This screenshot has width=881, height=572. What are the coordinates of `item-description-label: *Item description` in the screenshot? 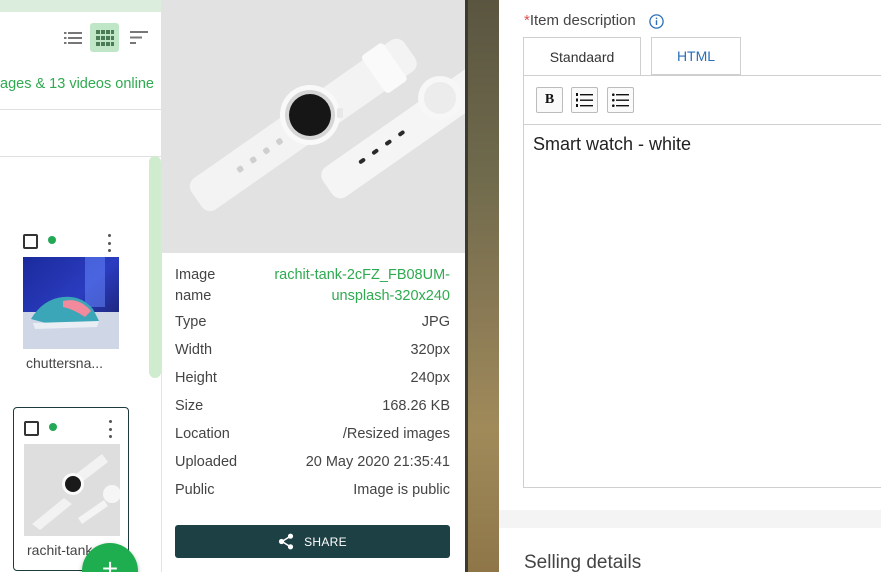 It's located at (580, 20).